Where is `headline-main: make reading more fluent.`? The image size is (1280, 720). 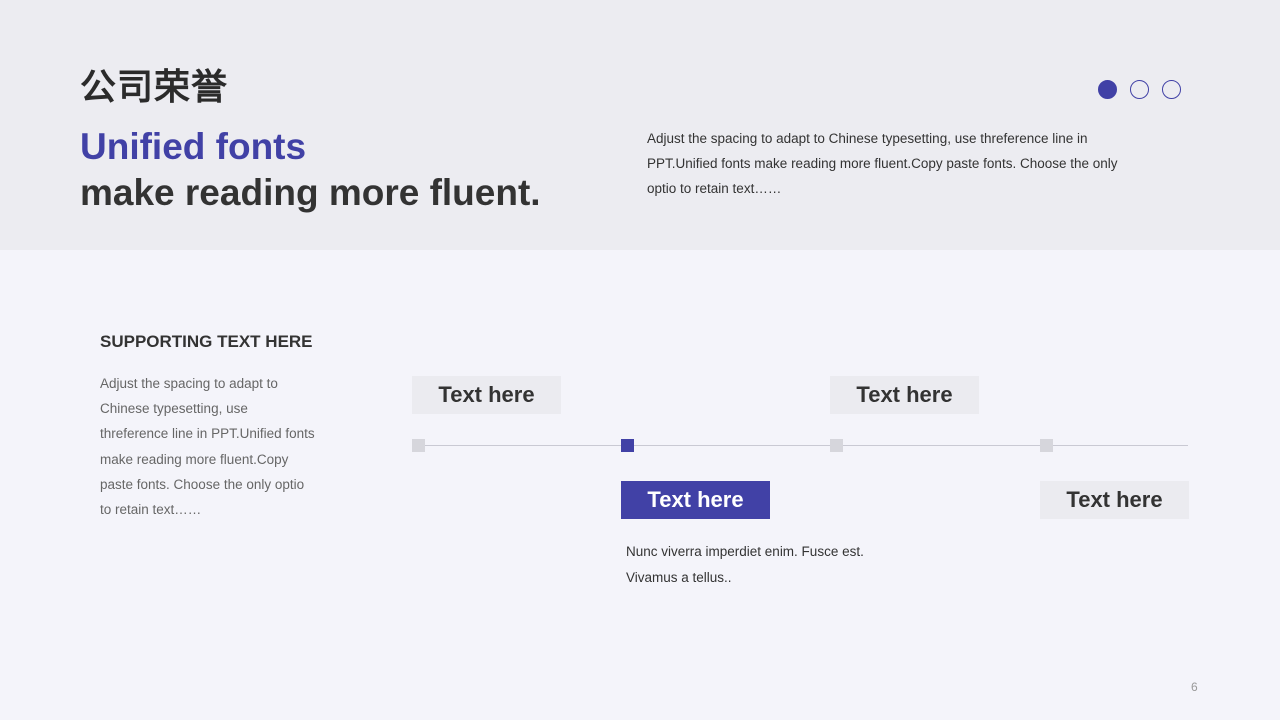 headline-main: make reading more fluent. is located at coordinates (310, 192).